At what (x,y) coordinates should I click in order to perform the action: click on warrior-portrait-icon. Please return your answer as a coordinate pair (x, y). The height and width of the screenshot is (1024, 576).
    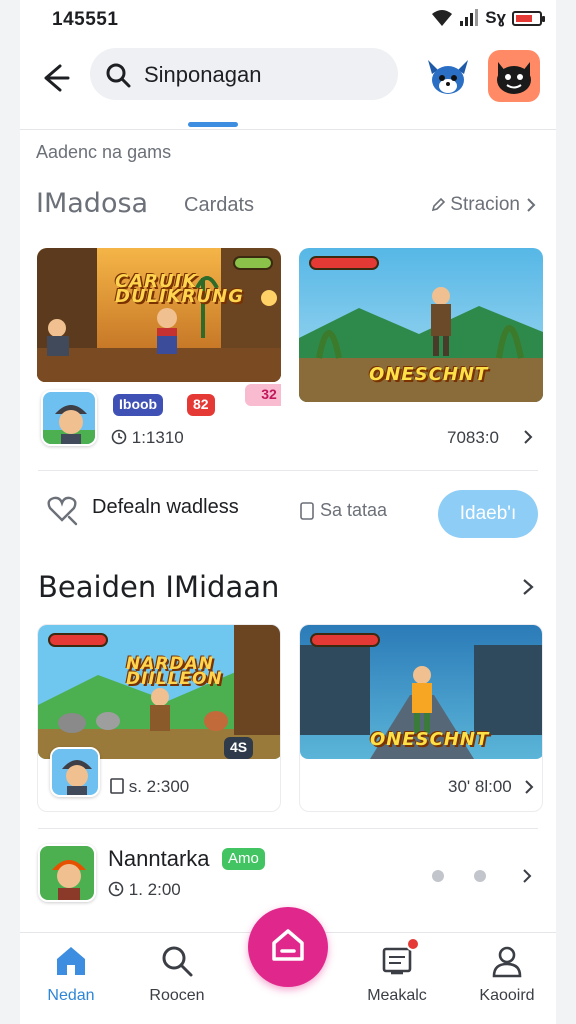
    Looking at the image, I should click on (67, 873).